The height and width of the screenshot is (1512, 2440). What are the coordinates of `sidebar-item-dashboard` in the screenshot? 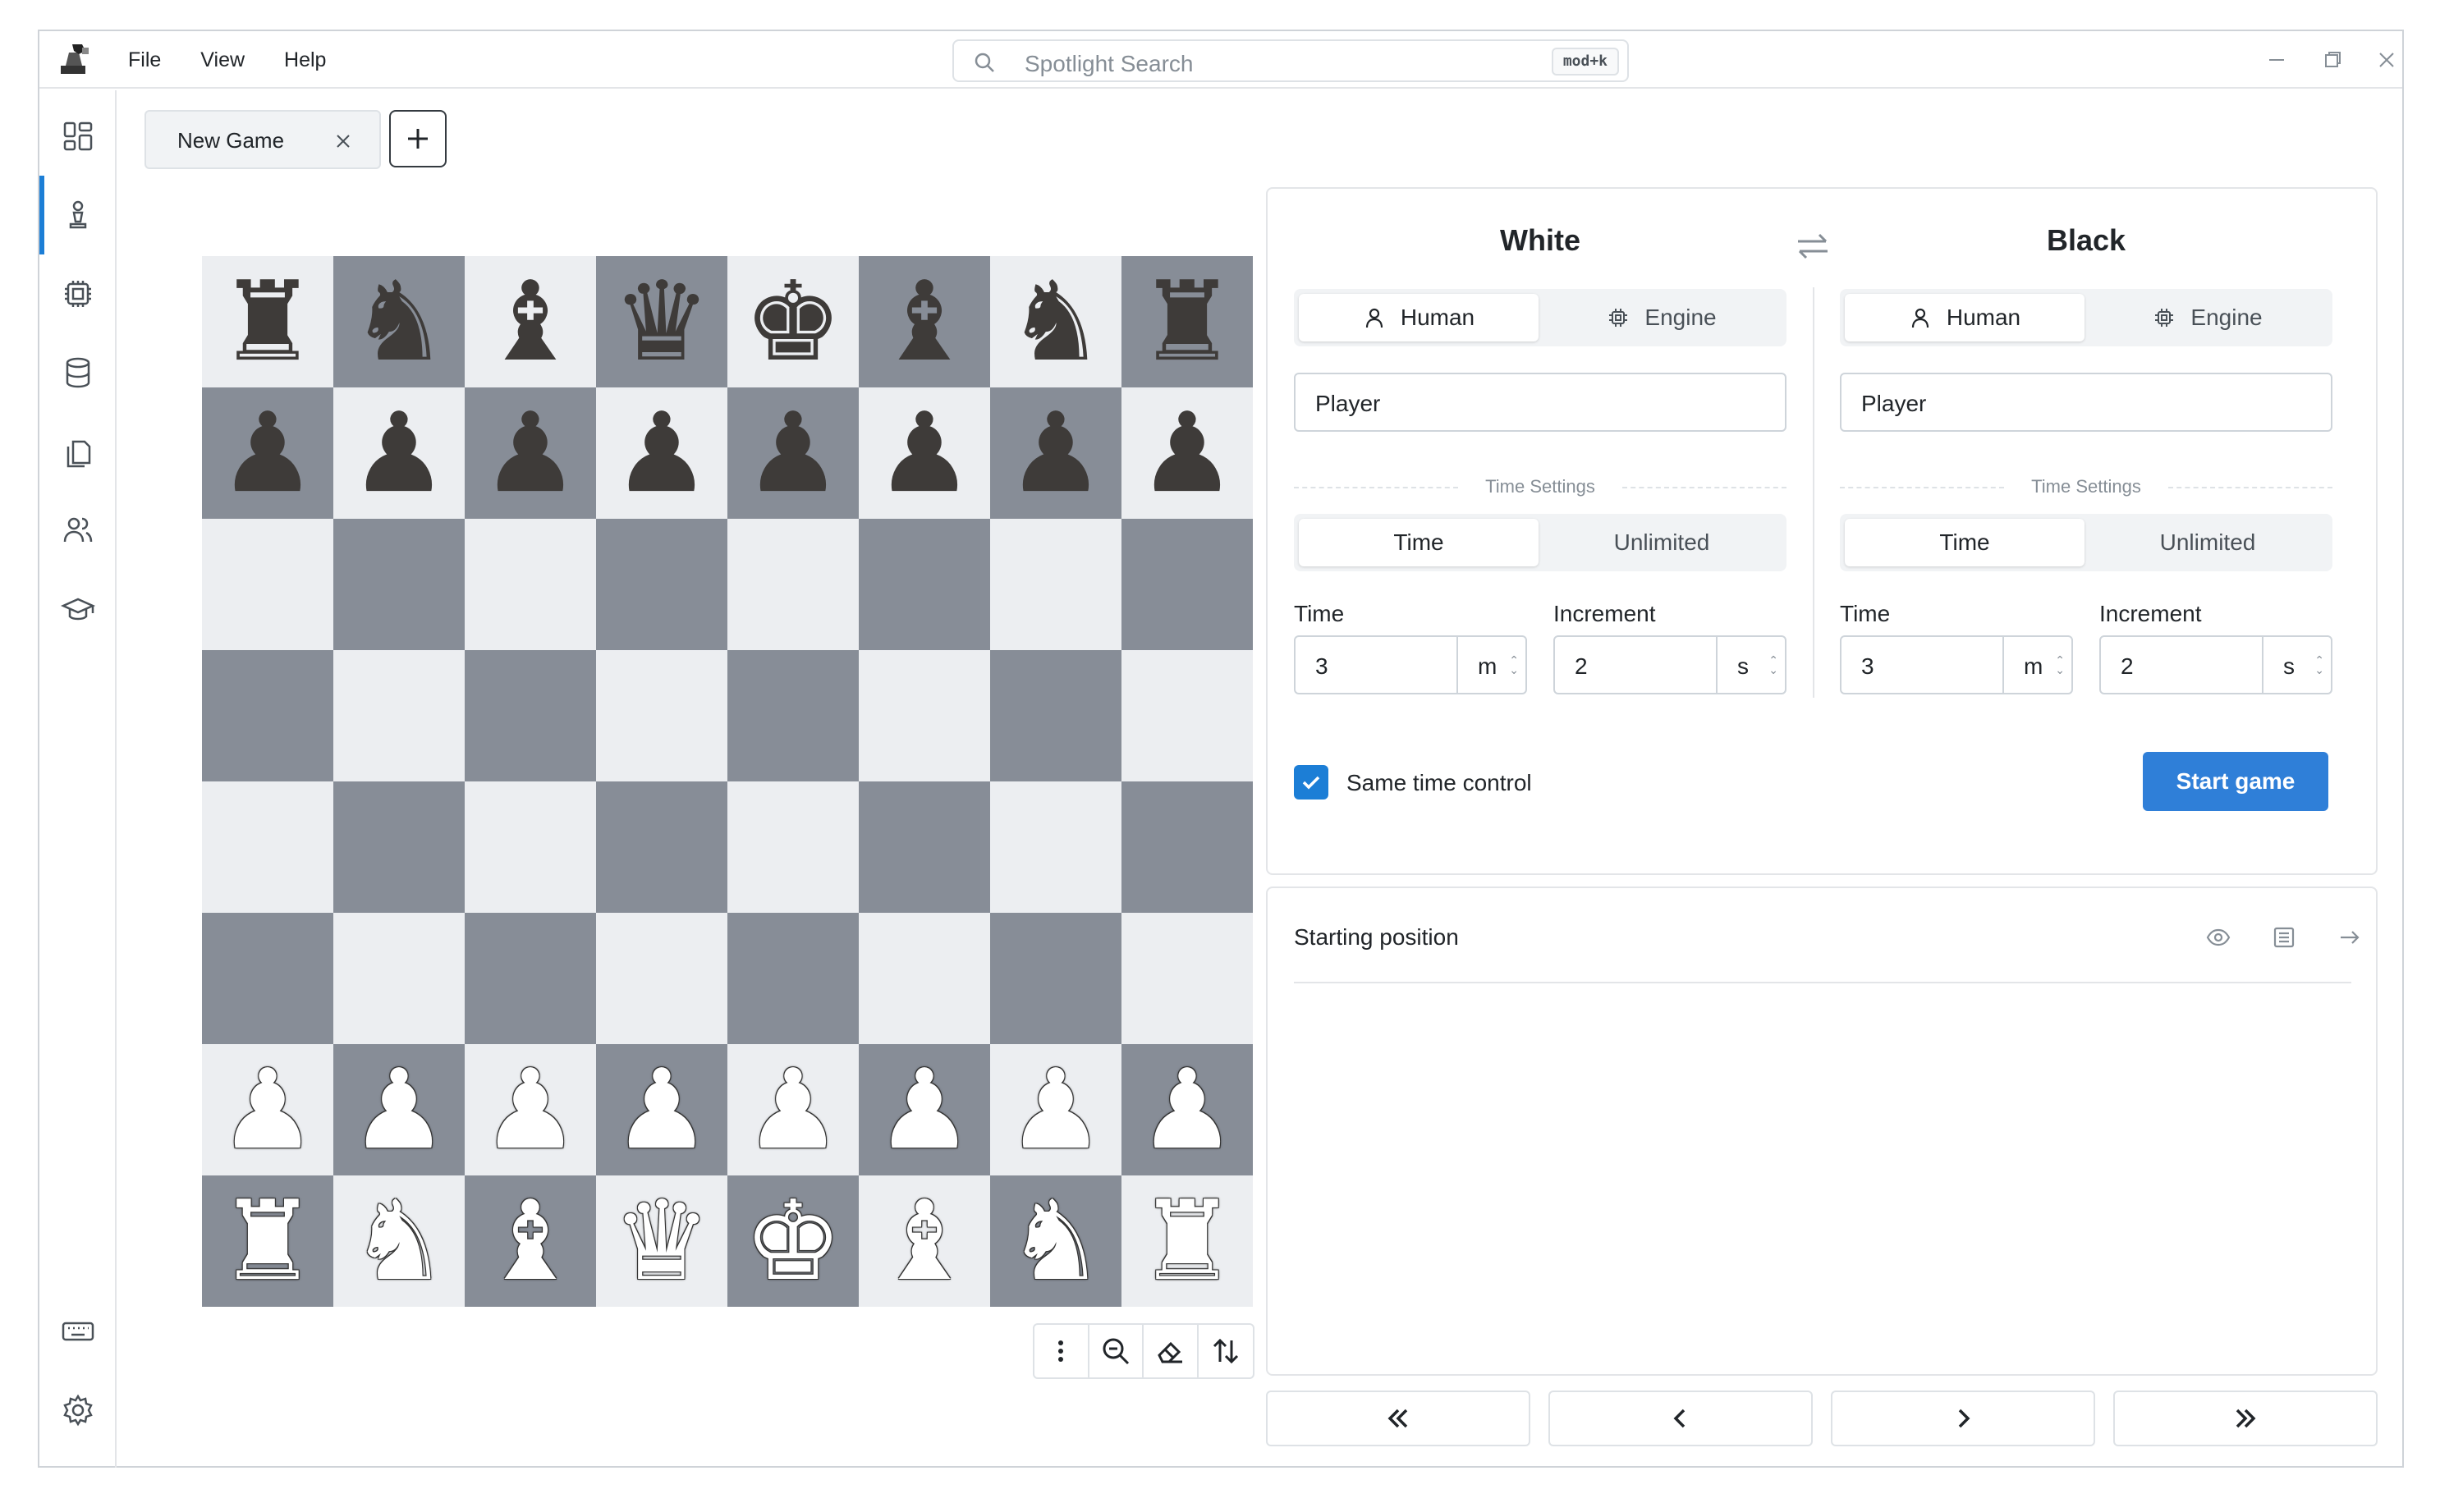 It's located at (78, 136).